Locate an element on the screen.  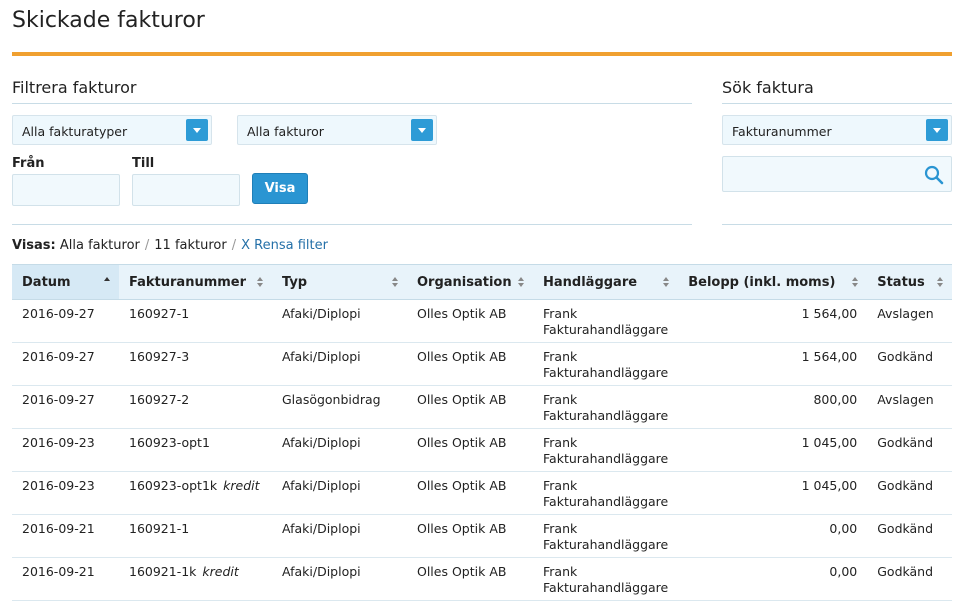
to-date-label: Till is located at coordinates (143, 163).